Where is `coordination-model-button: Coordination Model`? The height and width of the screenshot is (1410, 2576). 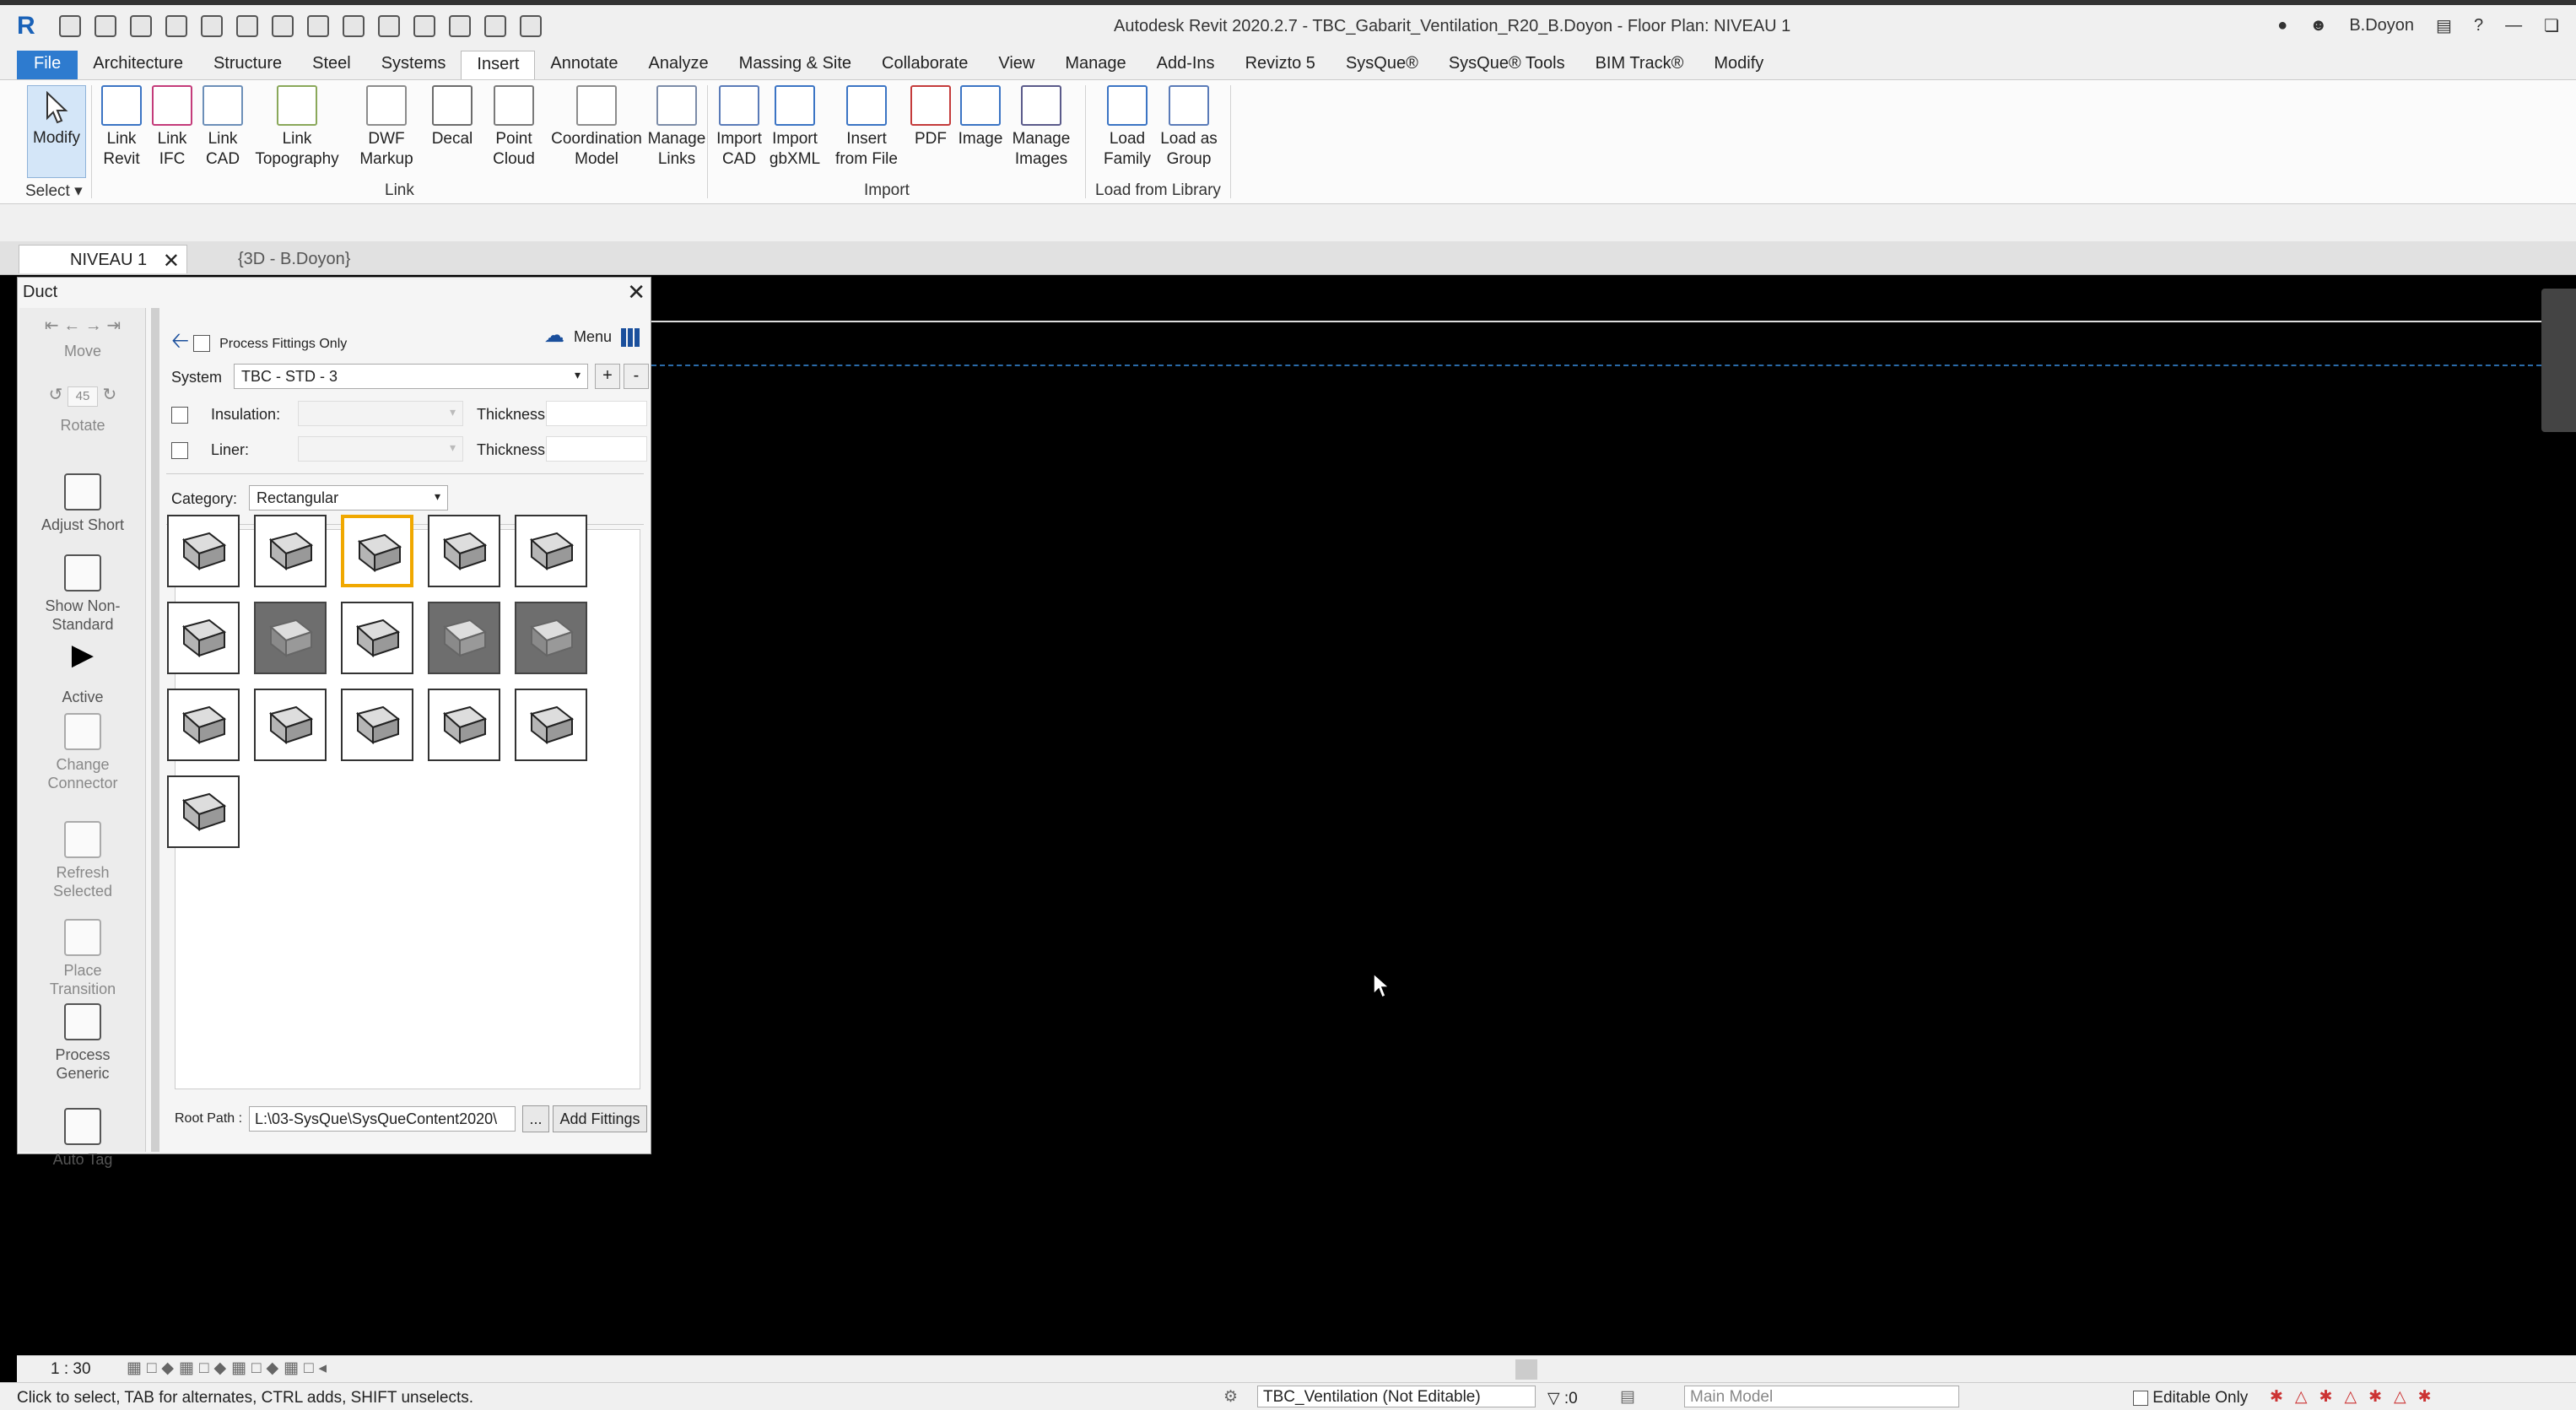 coordination-model-button: Coordination Model is located at coordinates (596, 127).